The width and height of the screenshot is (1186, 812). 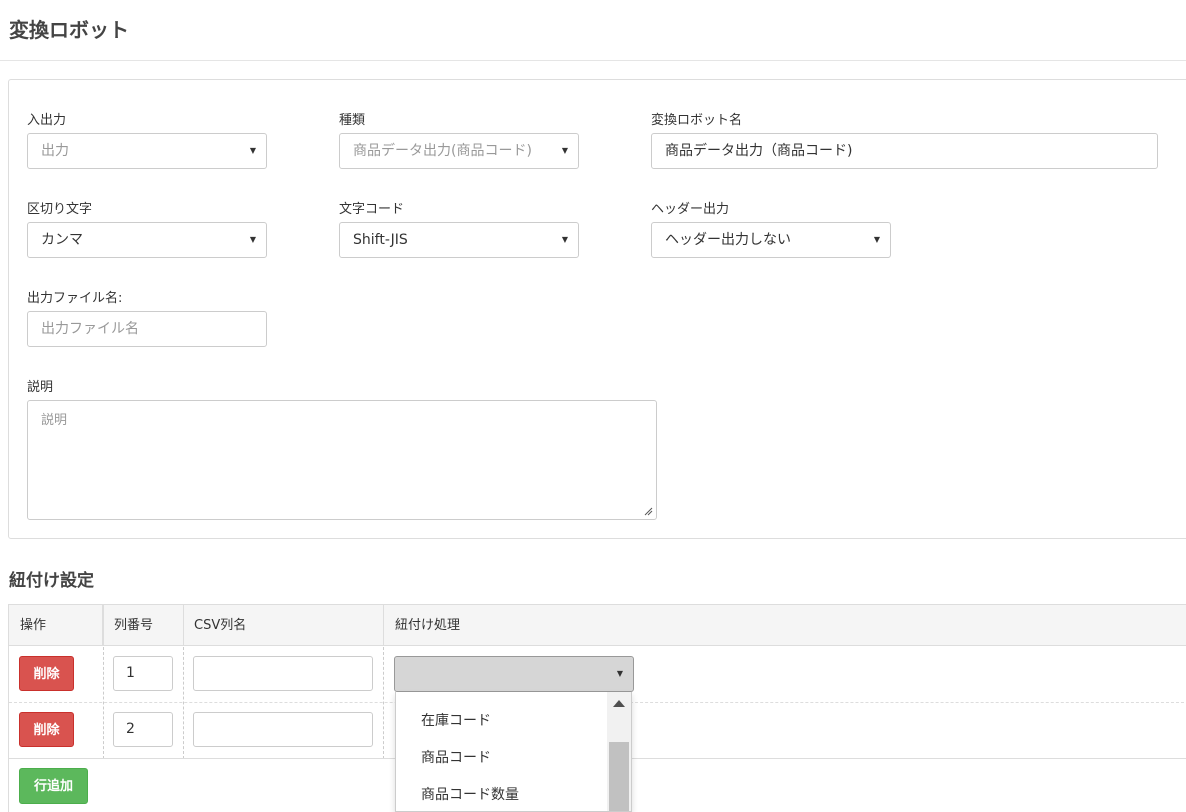 What do you see at coordinates (456, 757) in the screenshot?
I see `dropdown-option: 商品コード` at bounding box center [456, 757].